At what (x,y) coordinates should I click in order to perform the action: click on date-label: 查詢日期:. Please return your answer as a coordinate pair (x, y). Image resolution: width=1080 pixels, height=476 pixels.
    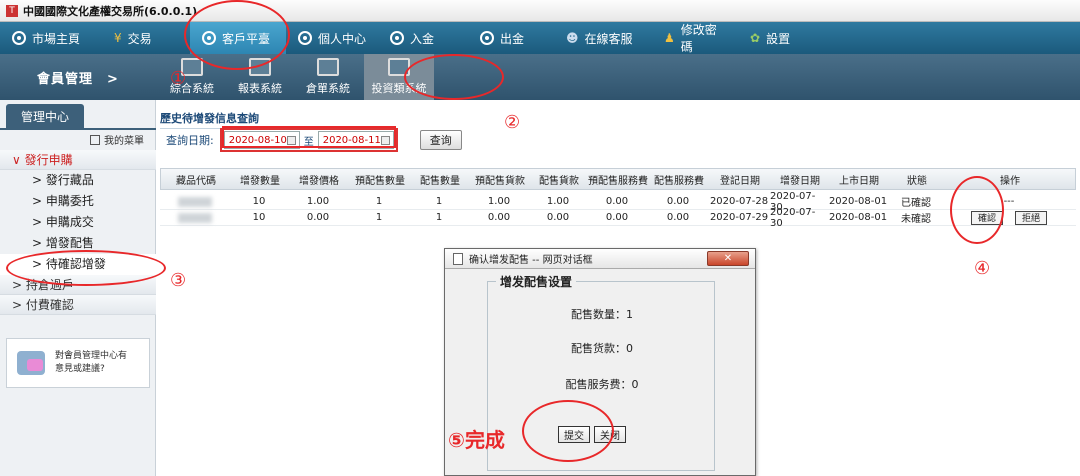
    Looking at the image, I should click on (190, 140).